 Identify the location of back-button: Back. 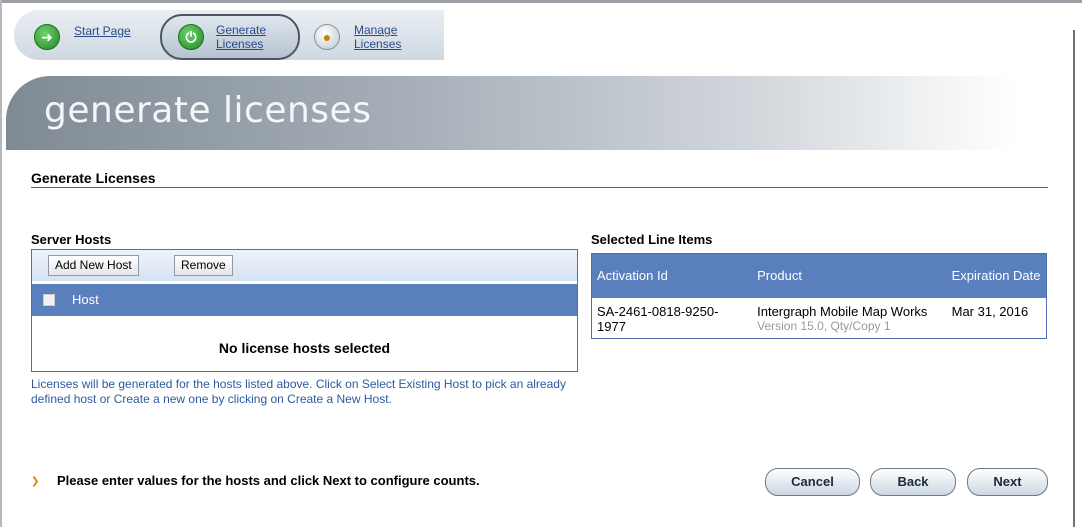
(913, 482).